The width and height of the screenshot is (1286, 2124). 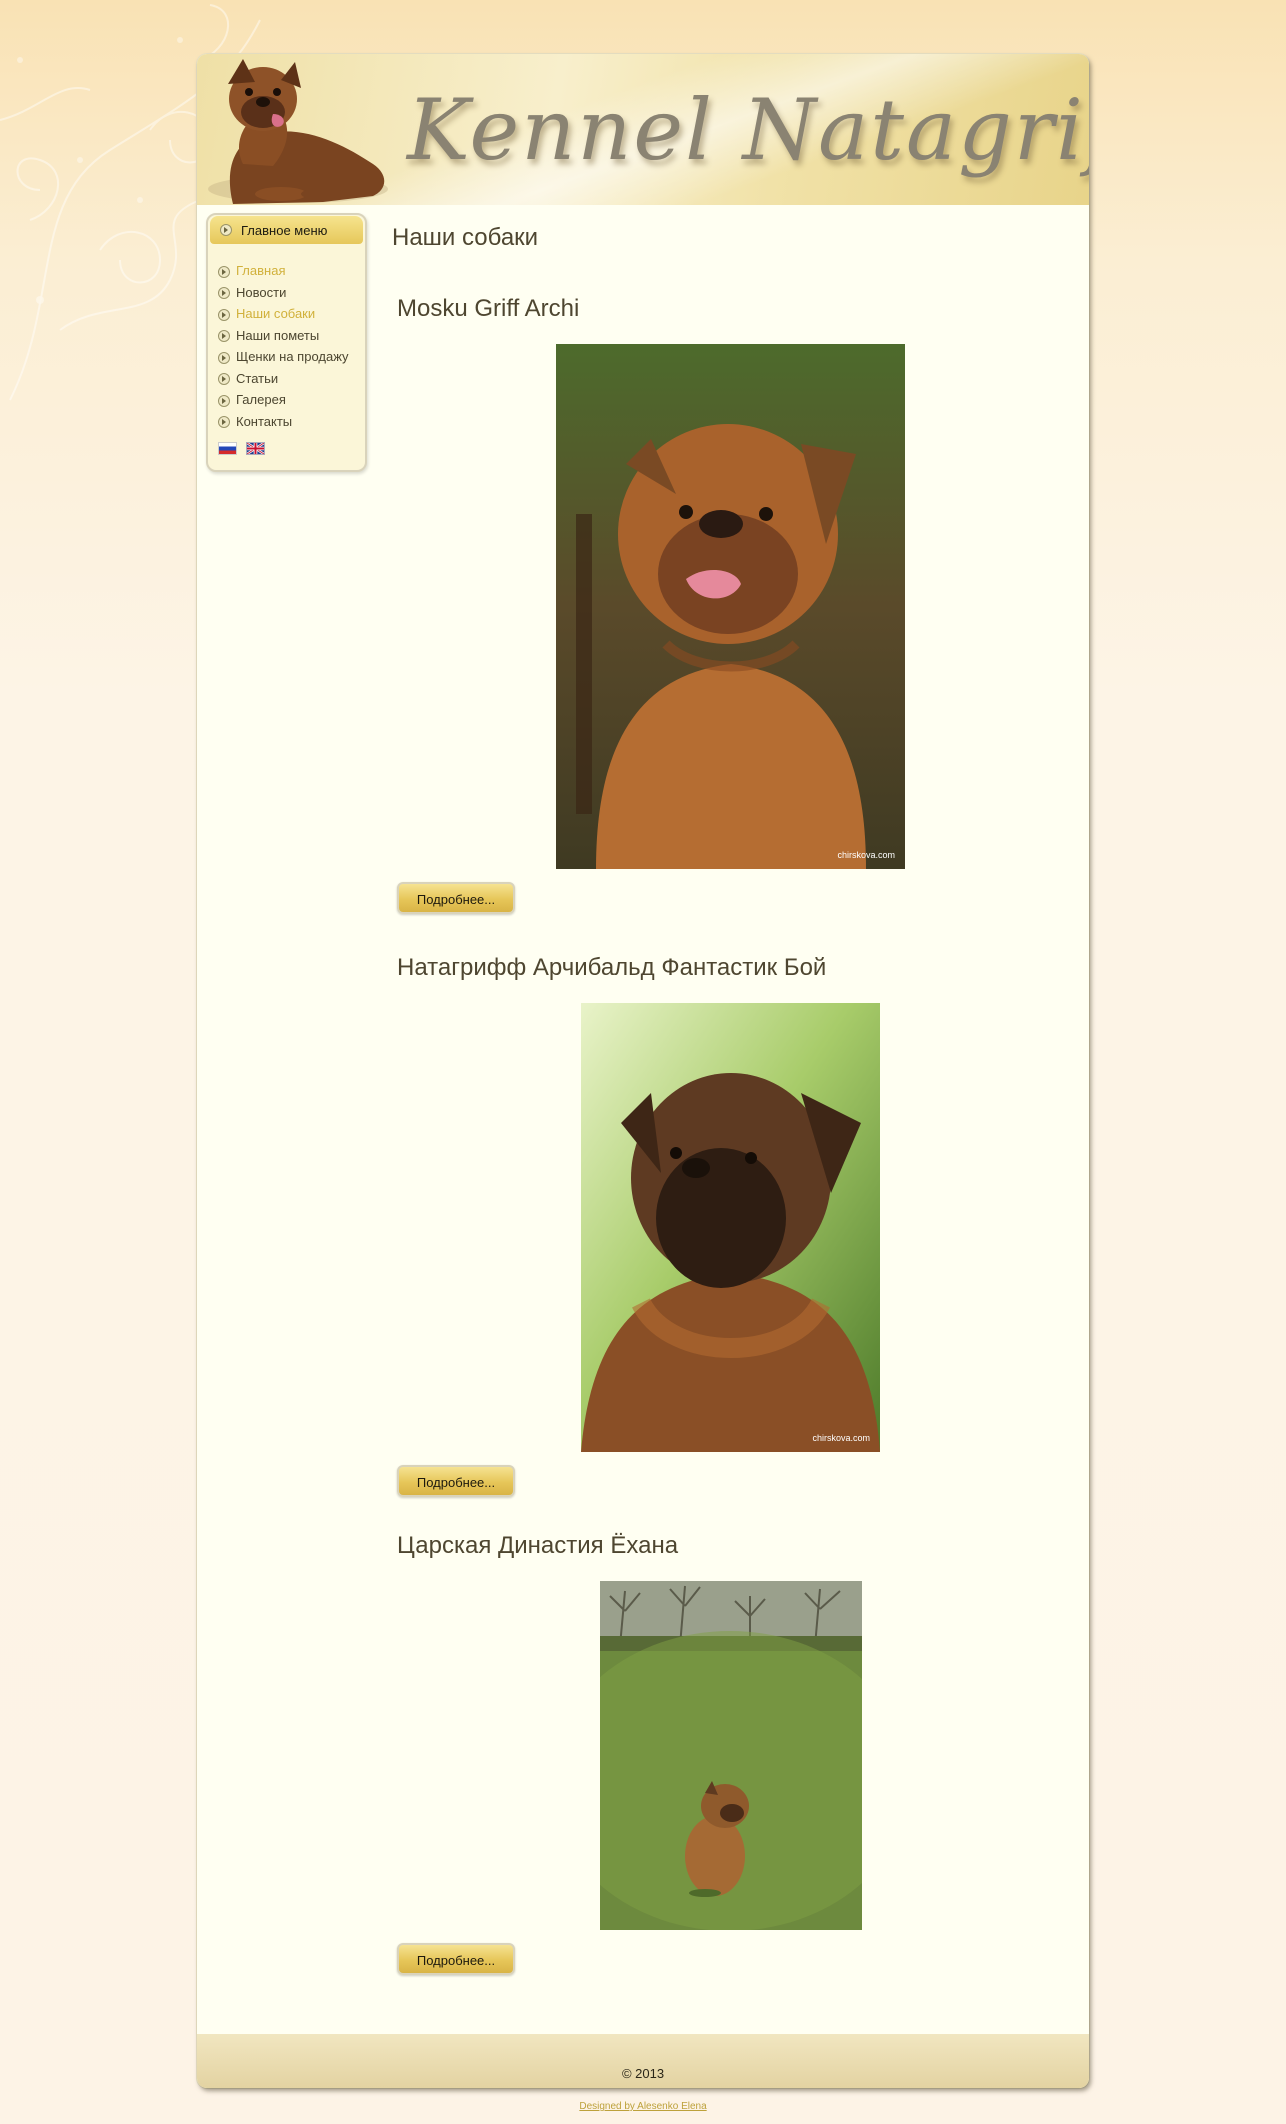 I want to click on menu-header: Главное меню, so click(x=286, y=230).